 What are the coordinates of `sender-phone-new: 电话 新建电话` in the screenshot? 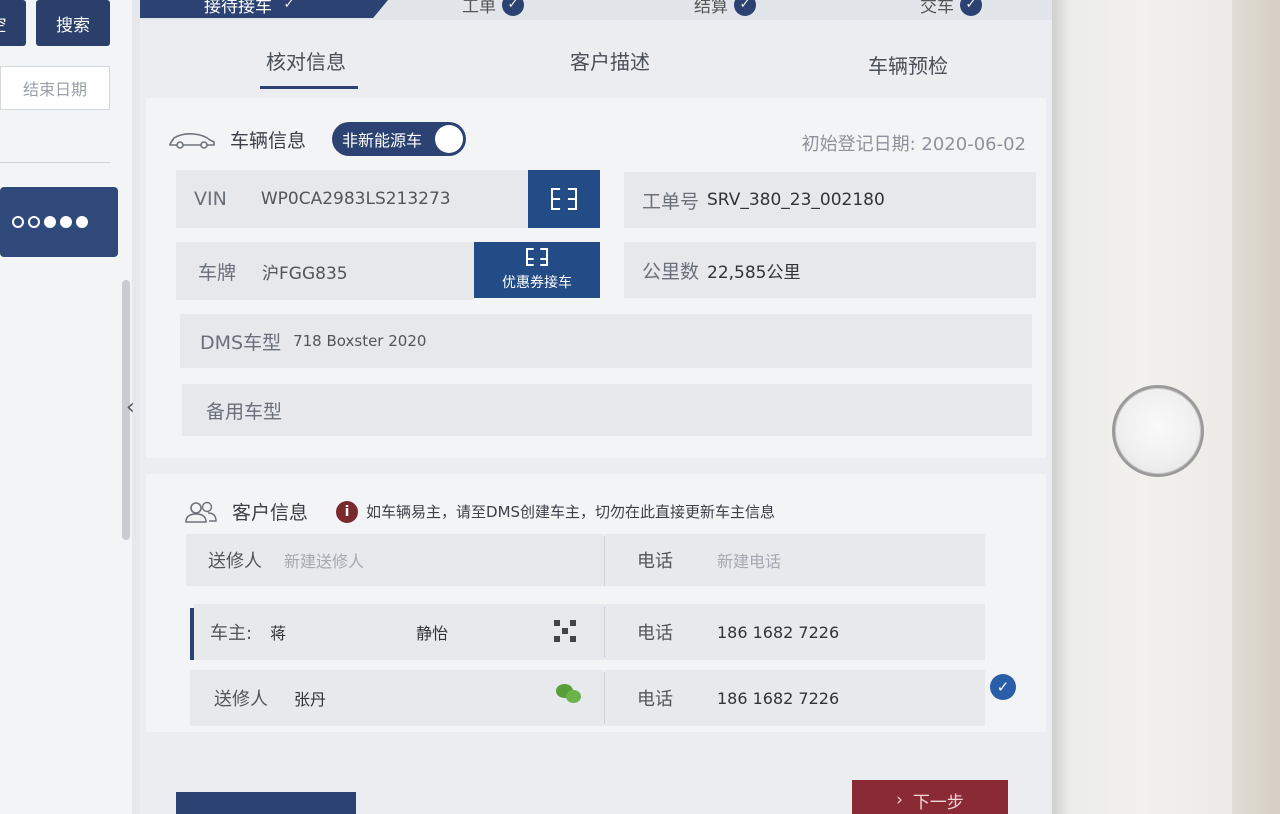 It's located at (795, 560).